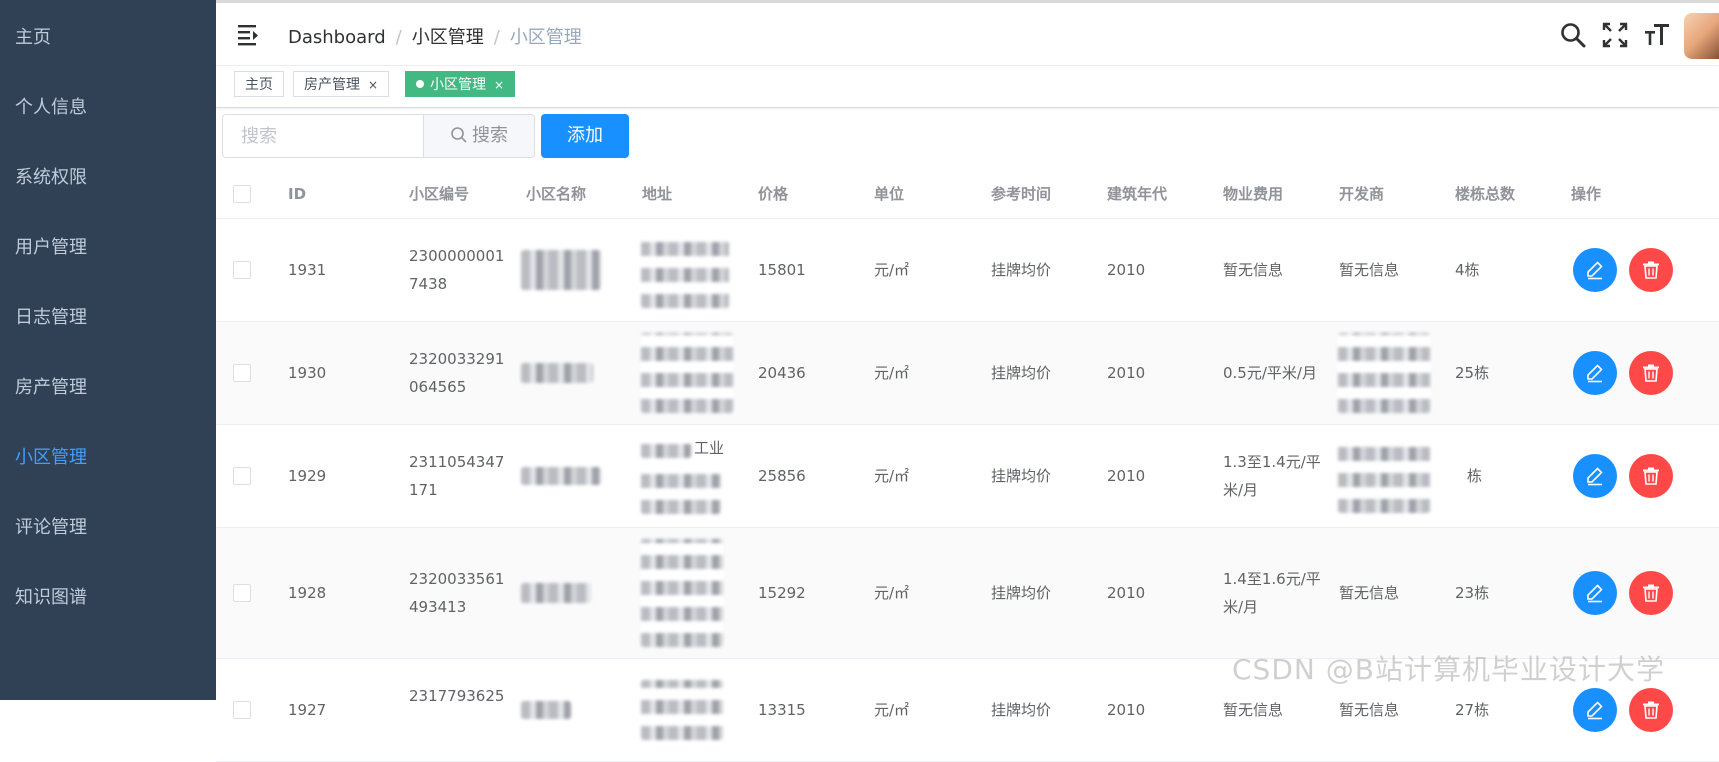 The height and width of the screenshot is (762, 1719). I want to click on header-buildings: 楼栋总数, so click(1485, 194).